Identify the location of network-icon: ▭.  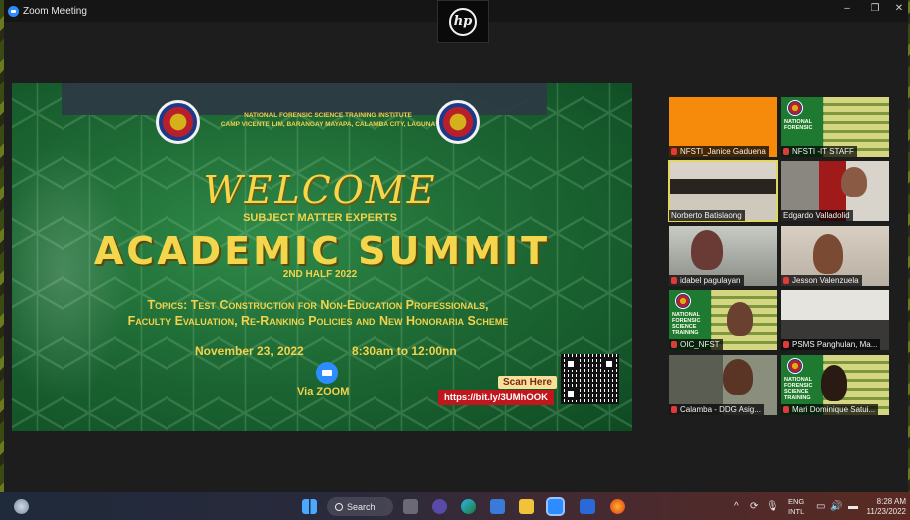
(820, 506).